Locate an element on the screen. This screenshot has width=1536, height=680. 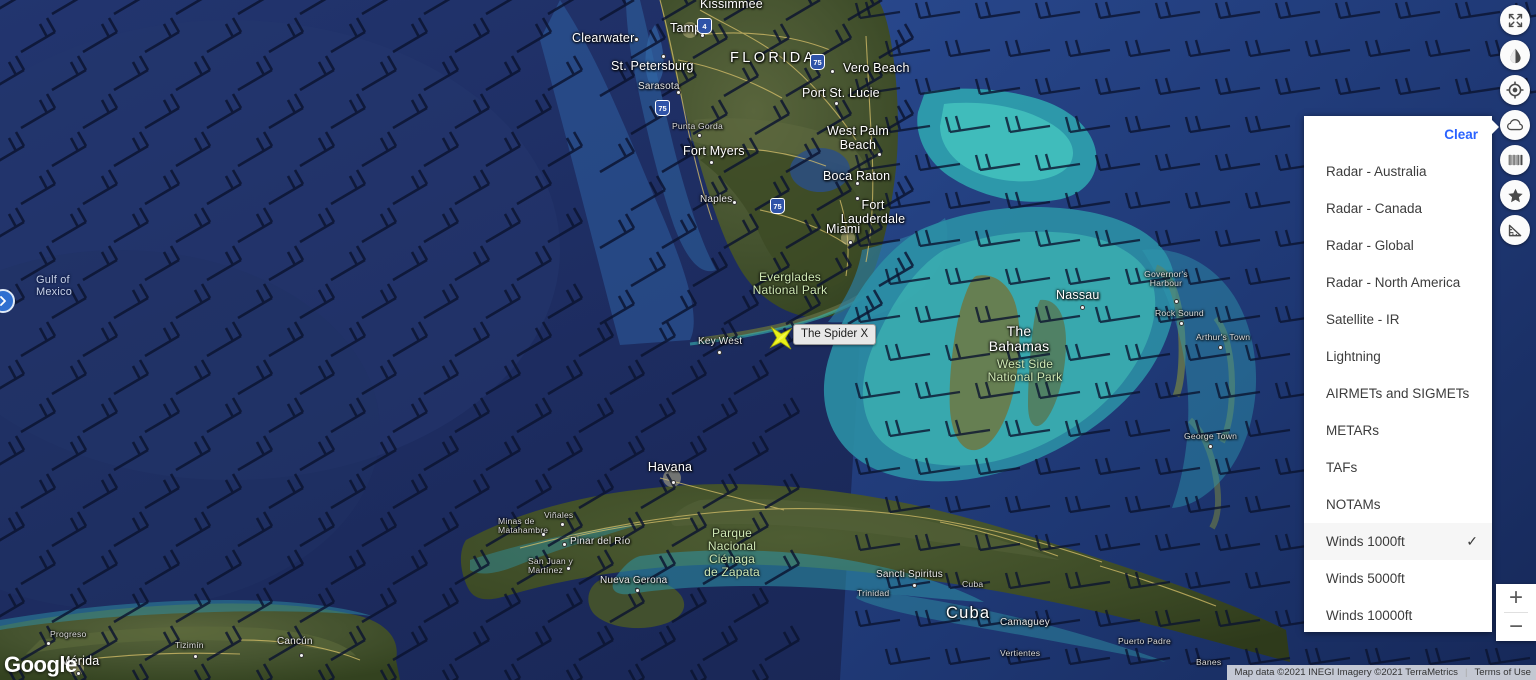
center-location-button is located at coordinates (1515, 90).